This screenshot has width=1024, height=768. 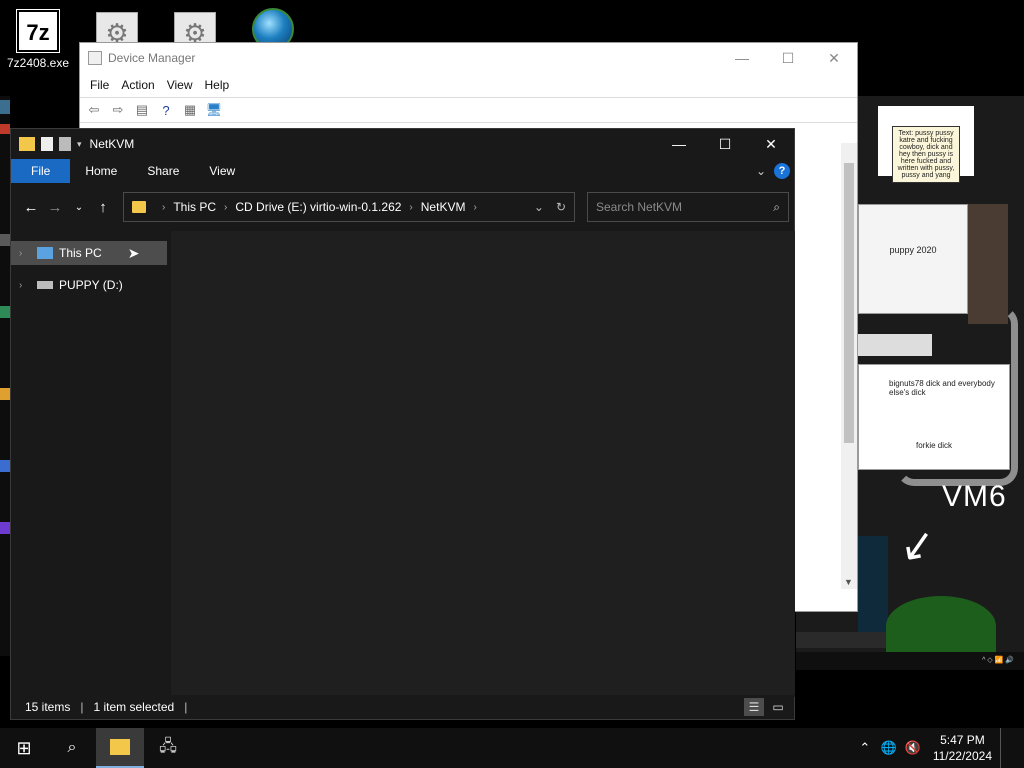 I want to click on search-input, so click(x=685, y=207).